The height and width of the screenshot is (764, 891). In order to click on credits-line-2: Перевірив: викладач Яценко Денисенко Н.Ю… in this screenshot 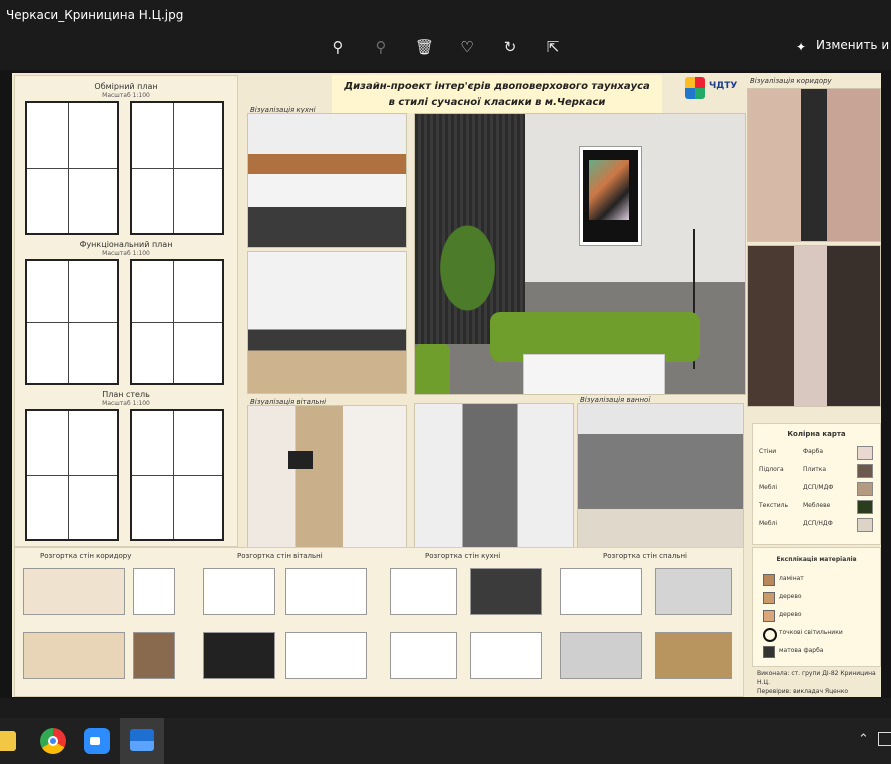, I will do `click(803, 691)`.